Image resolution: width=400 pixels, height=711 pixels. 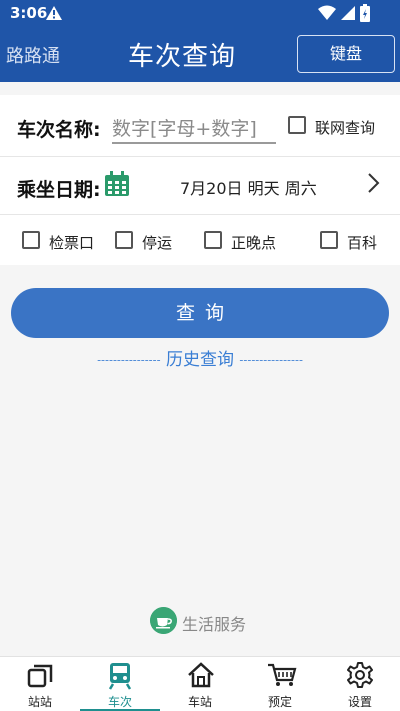 I want to click on cart-icon, so click(x=282, y=674).